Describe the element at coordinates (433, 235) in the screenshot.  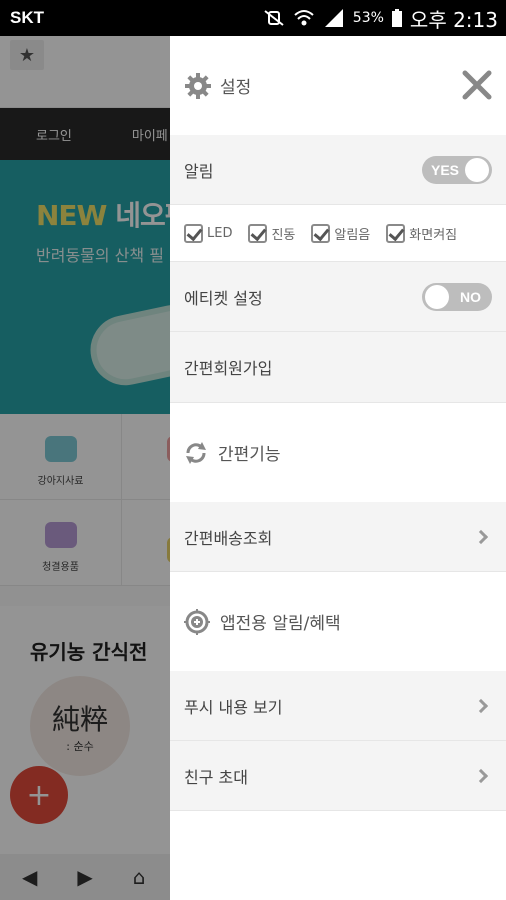
I see `checkbox-label: 화면켜짐` at that location.